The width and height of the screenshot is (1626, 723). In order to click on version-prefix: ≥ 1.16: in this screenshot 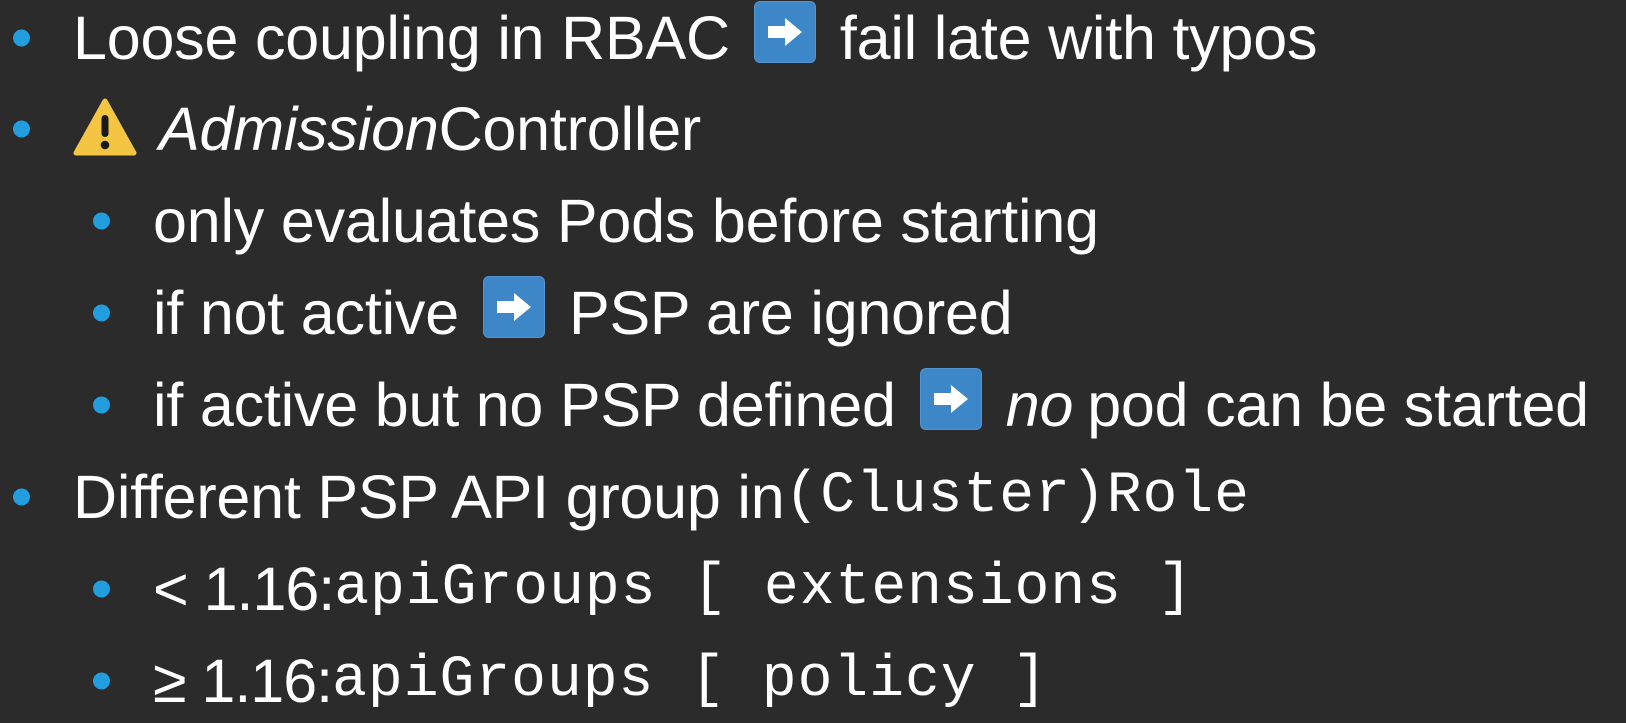, I will do `click(243, 680)`.